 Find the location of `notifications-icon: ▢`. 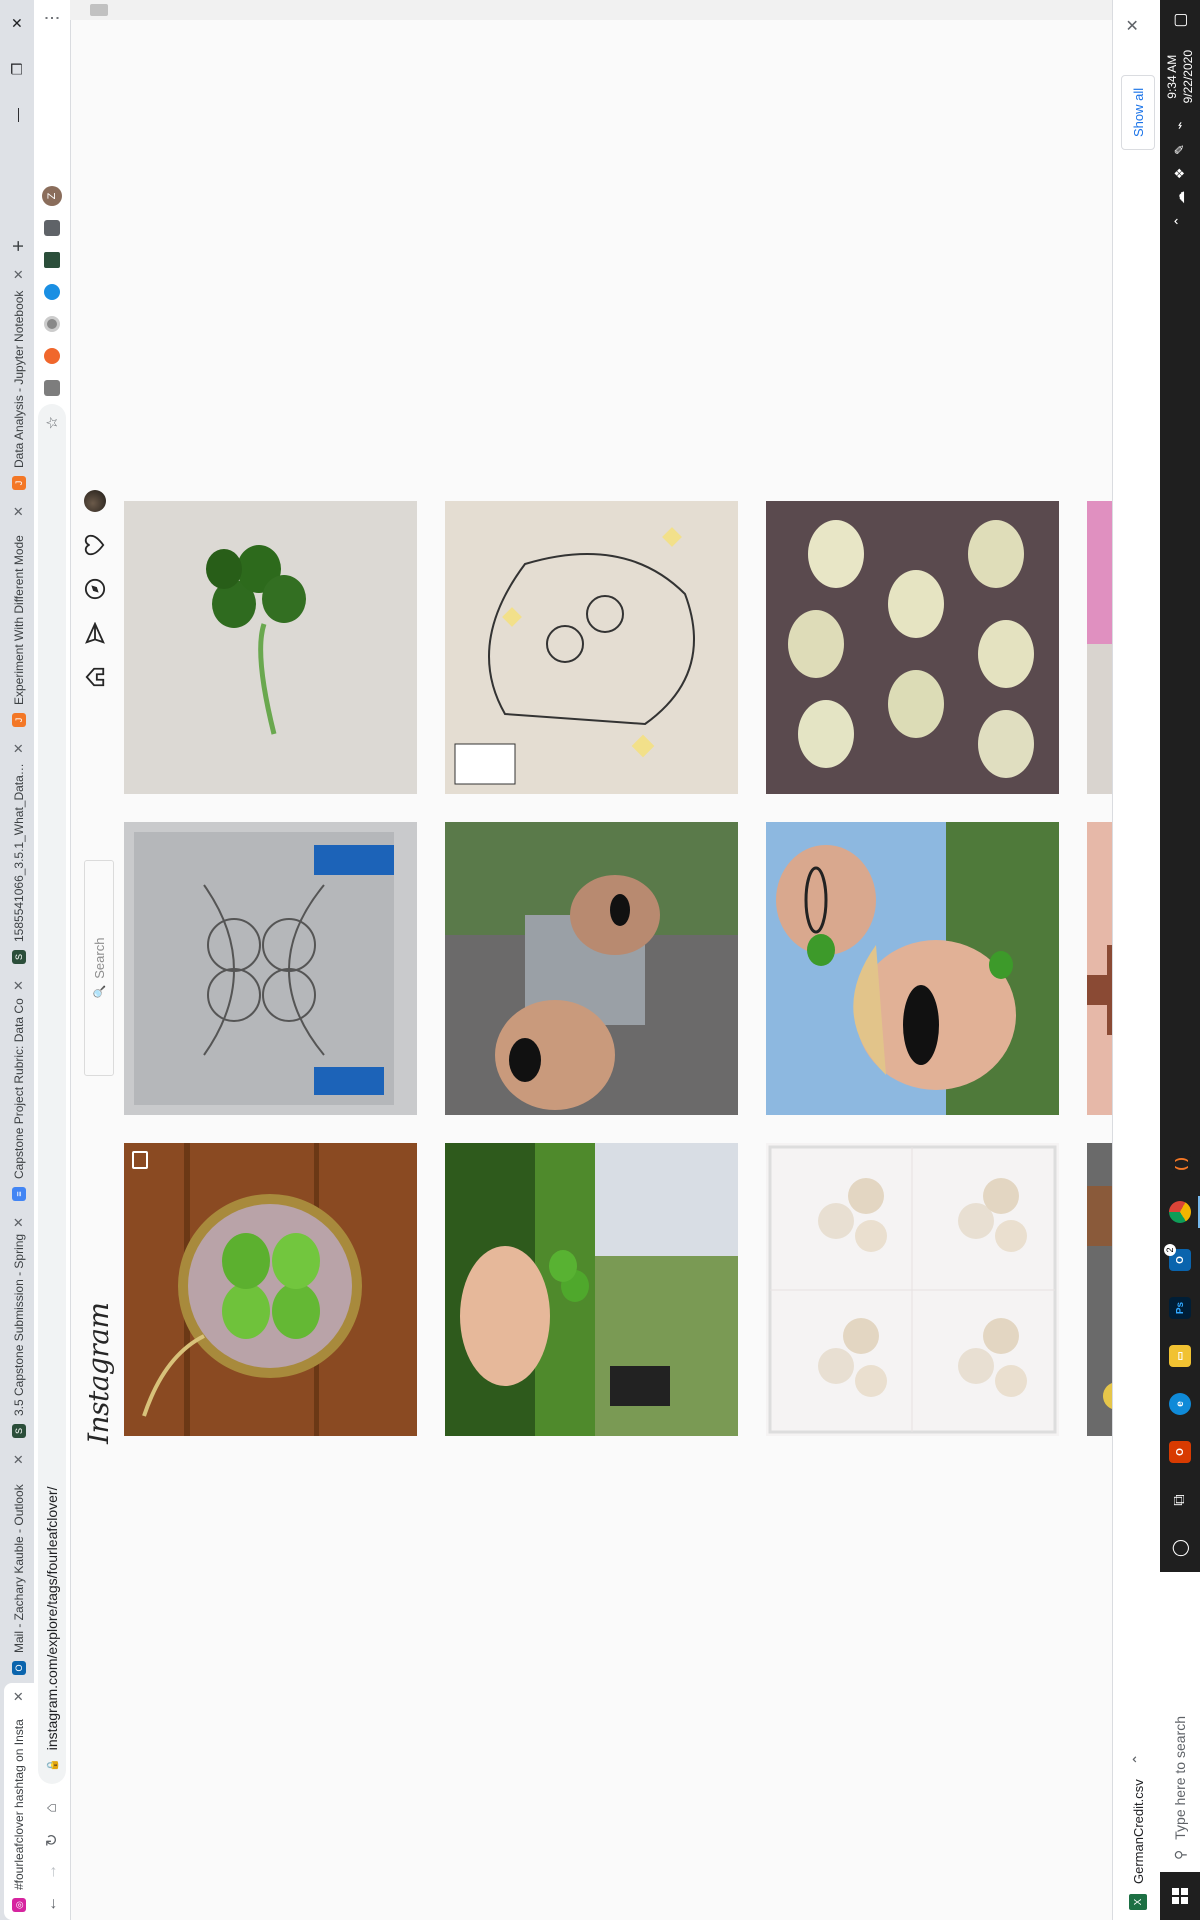

notifications-icon: ▢ is located at coordinates (1180, 20).